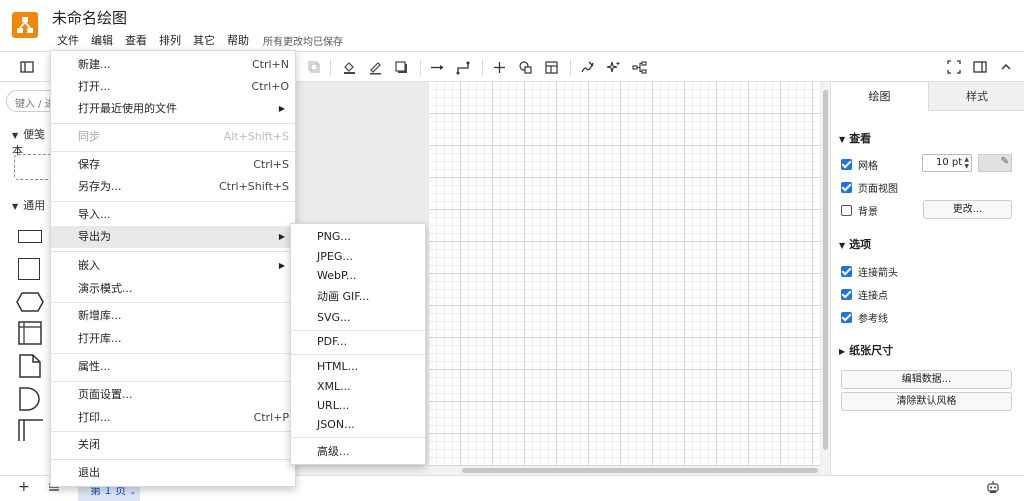  Describe the element at coordinates (401, 67) in the screenshot. I see `shadow-icon` at that location.